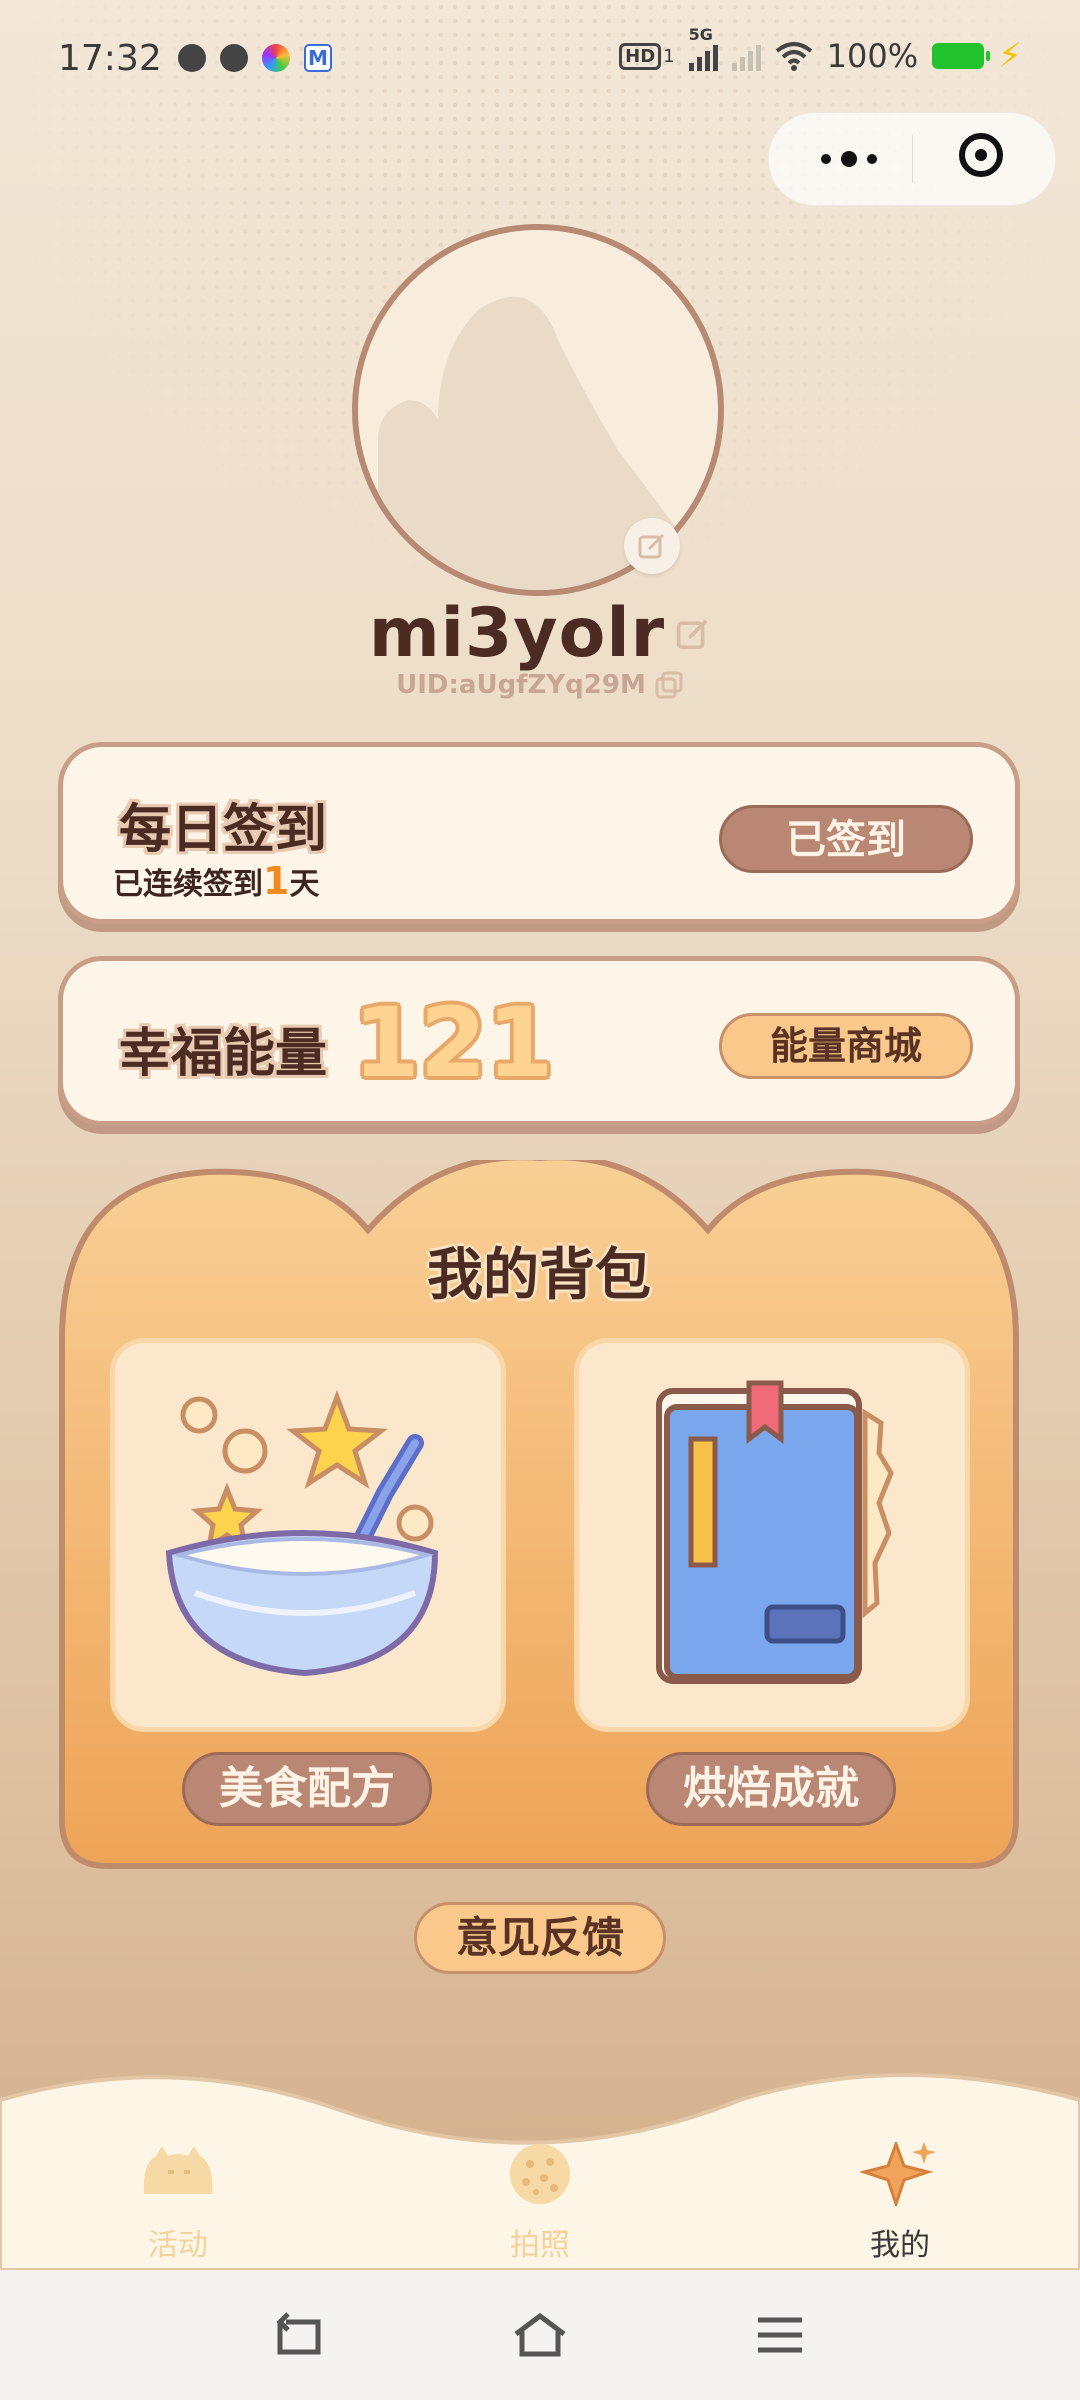 The image size is (1080, 2400). Describe the element at coordinates (178, 2174) in the screenshot. I see `cat-bun-icon` at that location.